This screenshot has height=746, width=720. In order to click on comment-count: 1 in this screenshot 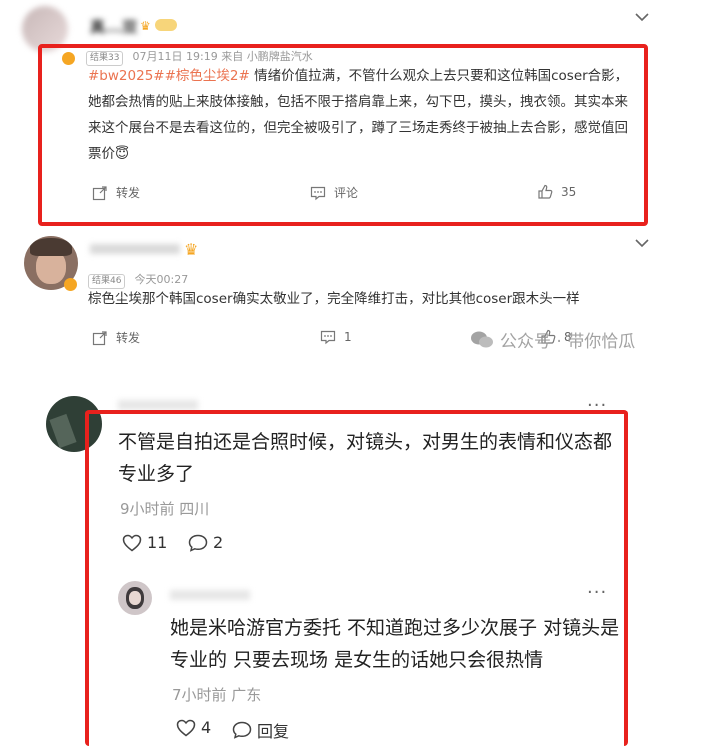, I will do `click(348, 337)`.